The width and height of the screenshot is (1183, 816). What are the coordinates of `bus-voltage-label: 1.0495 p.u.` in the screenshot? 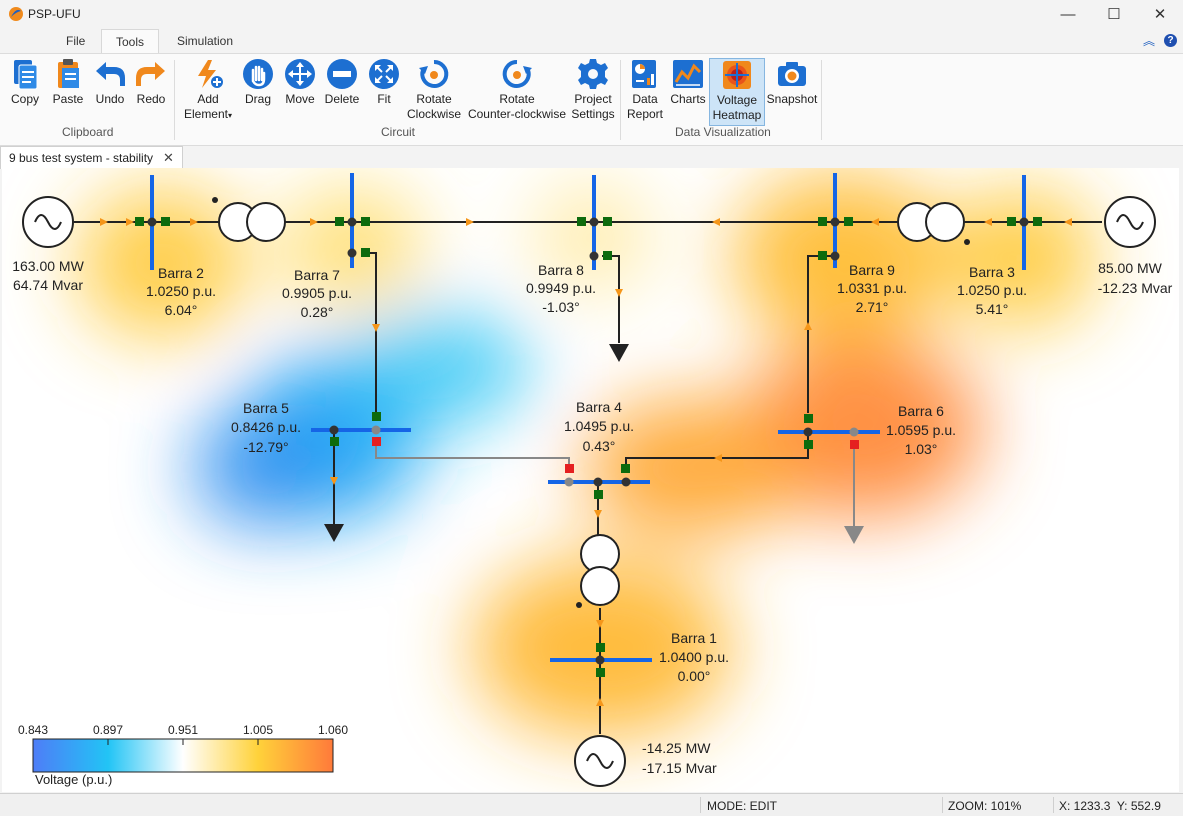 It's located at (599, 426).